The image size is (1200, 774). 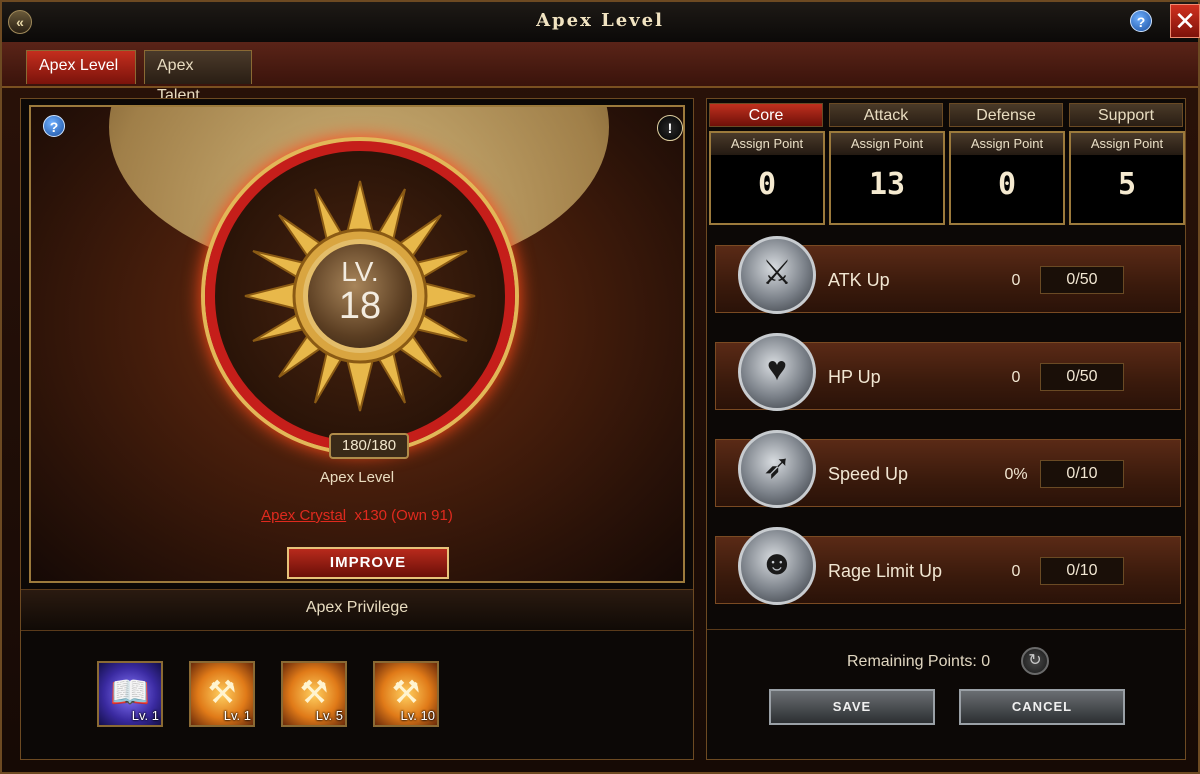 What do you see at coordinates (948, 469) in the screenshot?
I see `skill-row-speed-up: ➶ Speed Up 0% 0/10` at bounding box center [948, 469].